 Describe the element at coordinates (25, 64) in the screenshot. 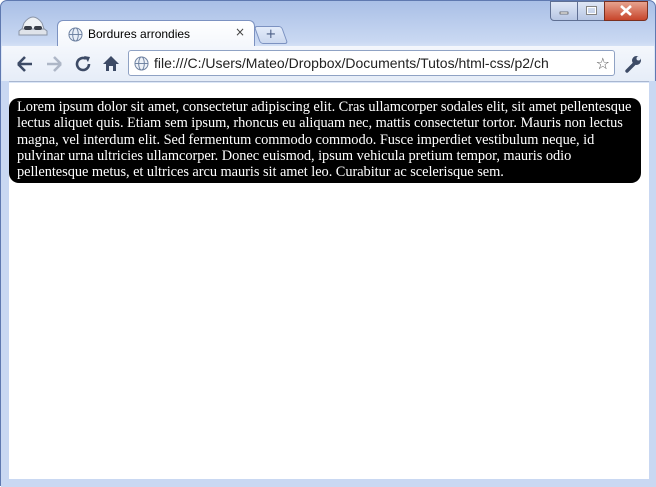

I see `back-arrow-icon` at that location.